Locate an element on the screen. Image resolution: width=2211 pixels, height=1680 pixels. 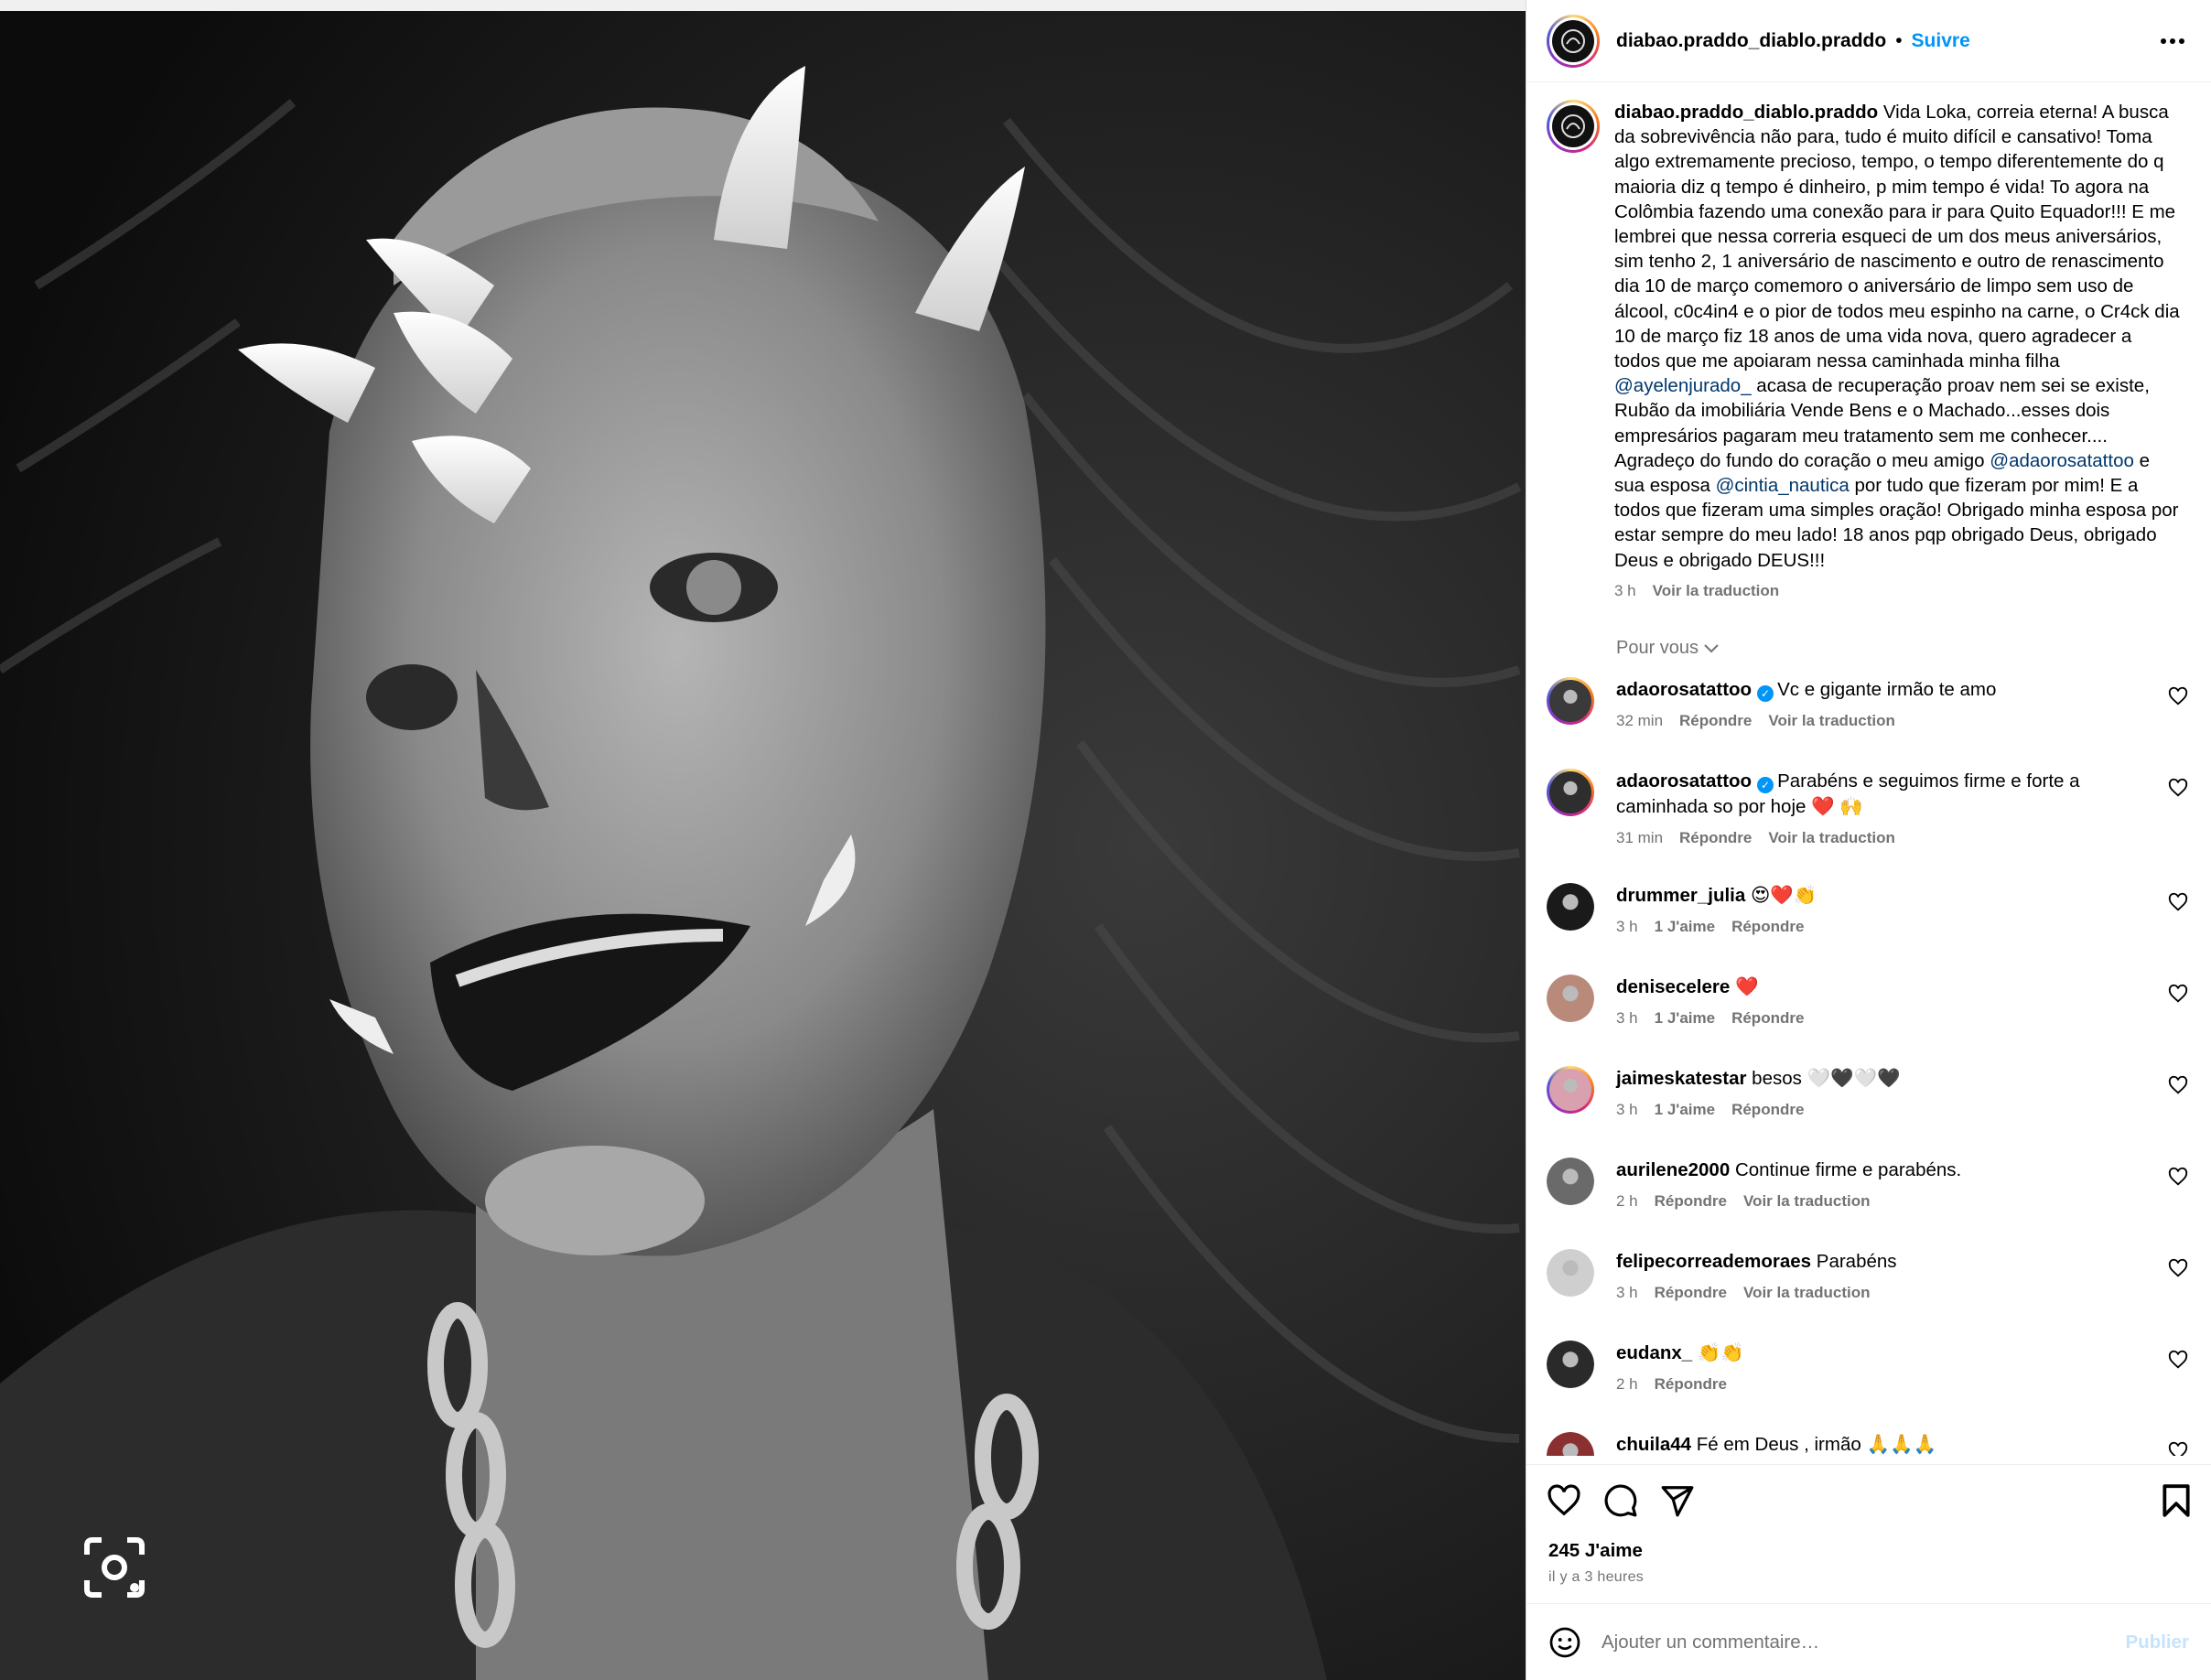
caption-time: 3 h is located at coordinates (1625, 591).